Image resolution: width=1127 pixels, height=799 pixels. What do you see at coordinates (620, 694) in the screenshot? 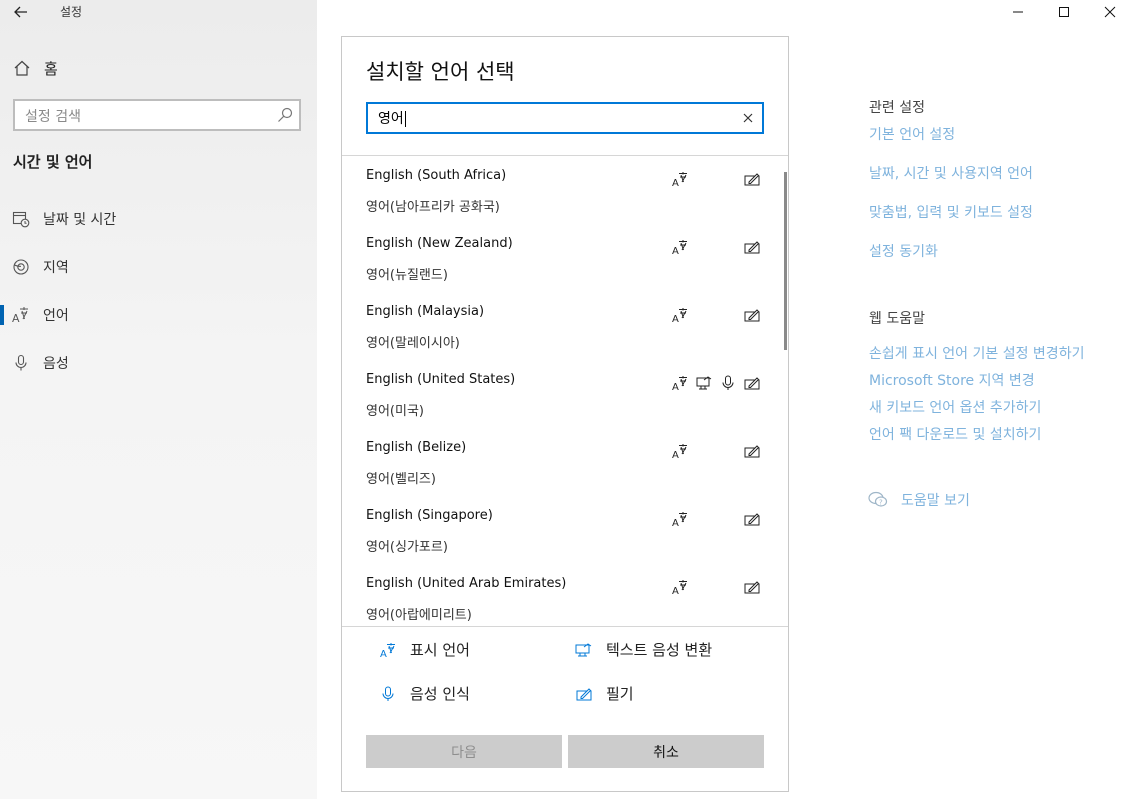
I see `legend-label: 필기` at bounding box center [620, 694].